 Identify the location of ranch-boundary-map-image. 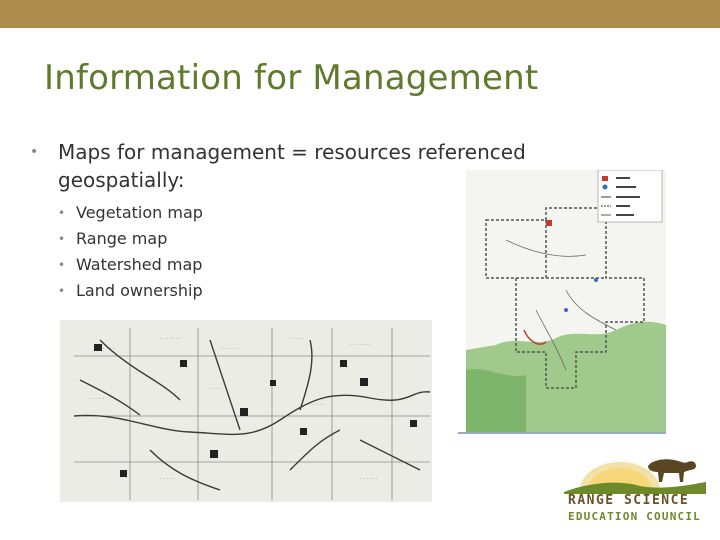
(566, 301).